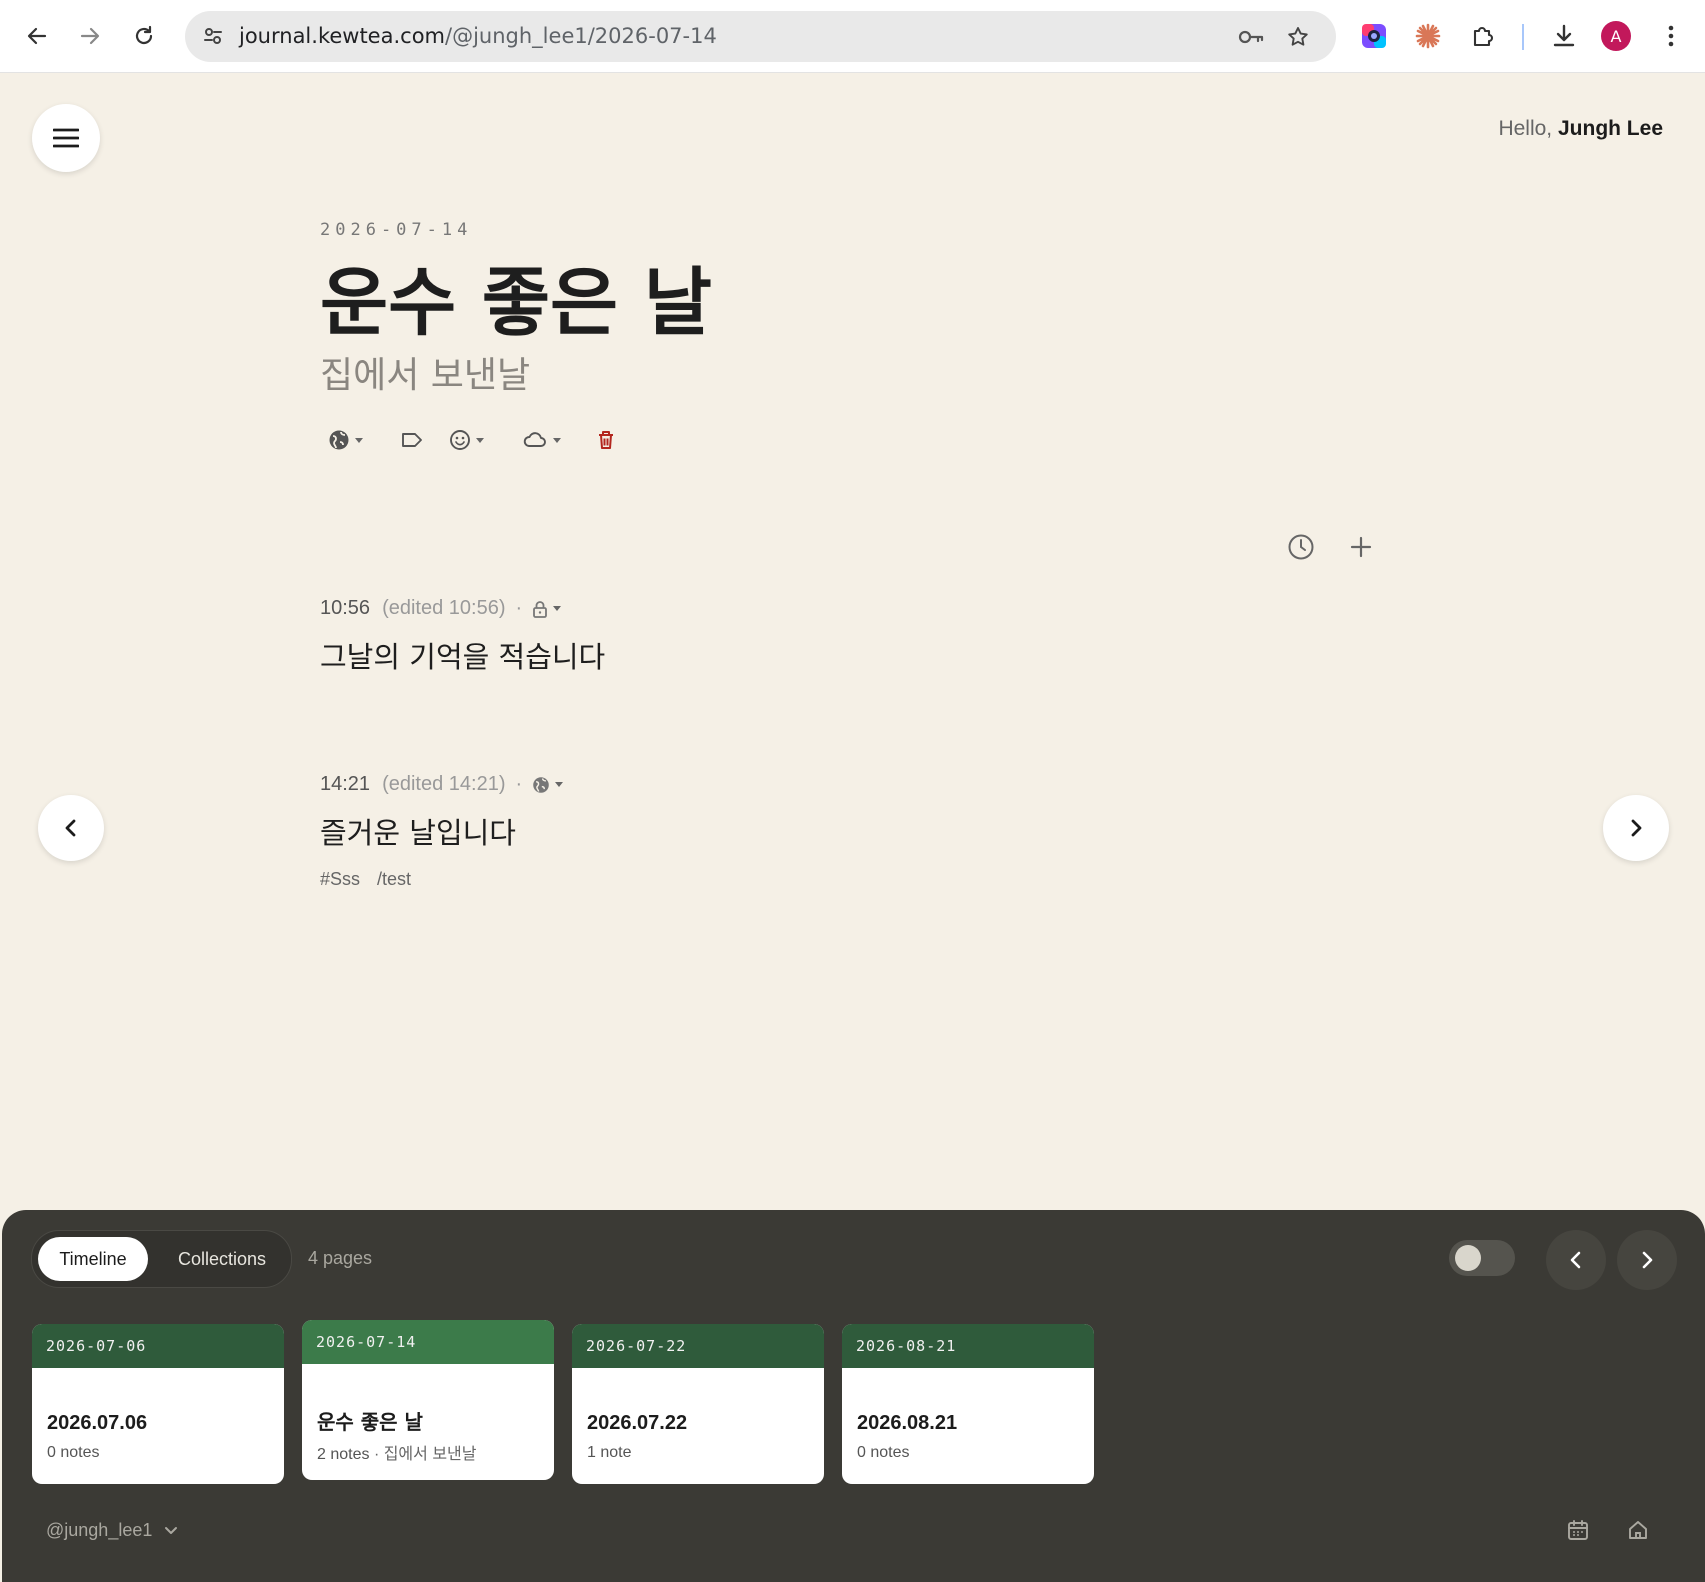  What do you see at coordinates (1251, 37) in the screenshot?
I see `password-key-icon` at bounding box center [1251, 37].